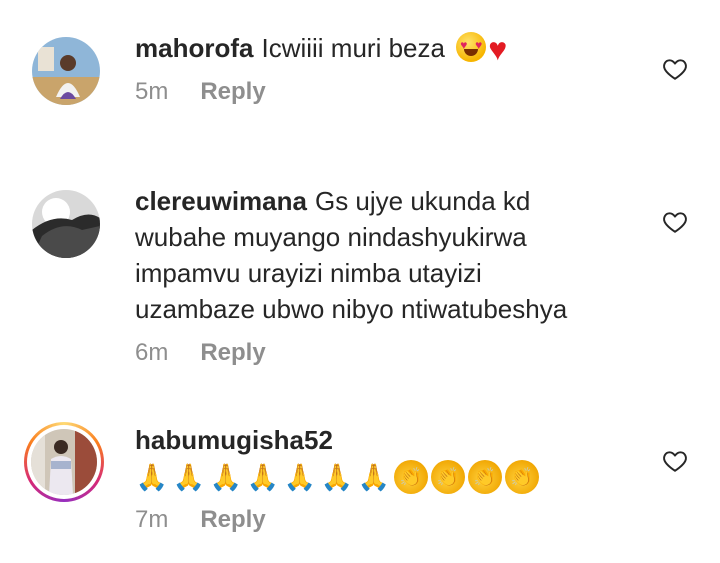 The width and height of the screenshot is (720, 563). What do you see at coordinates (353, 48) in the screenshot?
I see `comment-text: Icwiiii muri beza` at bounding box center [353, 48].